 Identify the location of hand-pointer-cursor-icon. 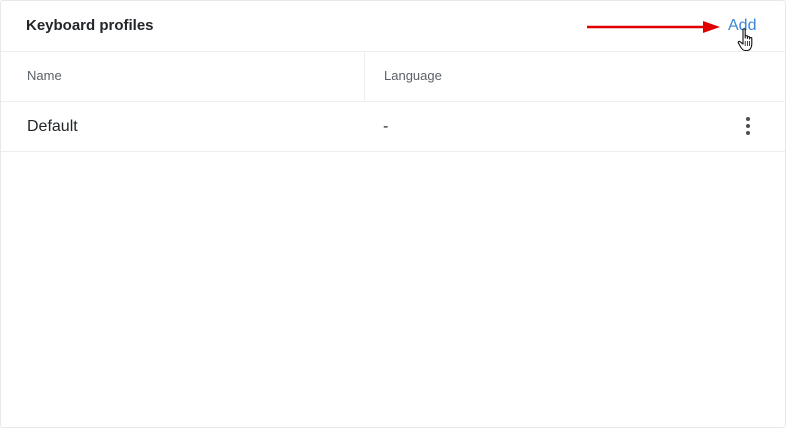
(745, 40).